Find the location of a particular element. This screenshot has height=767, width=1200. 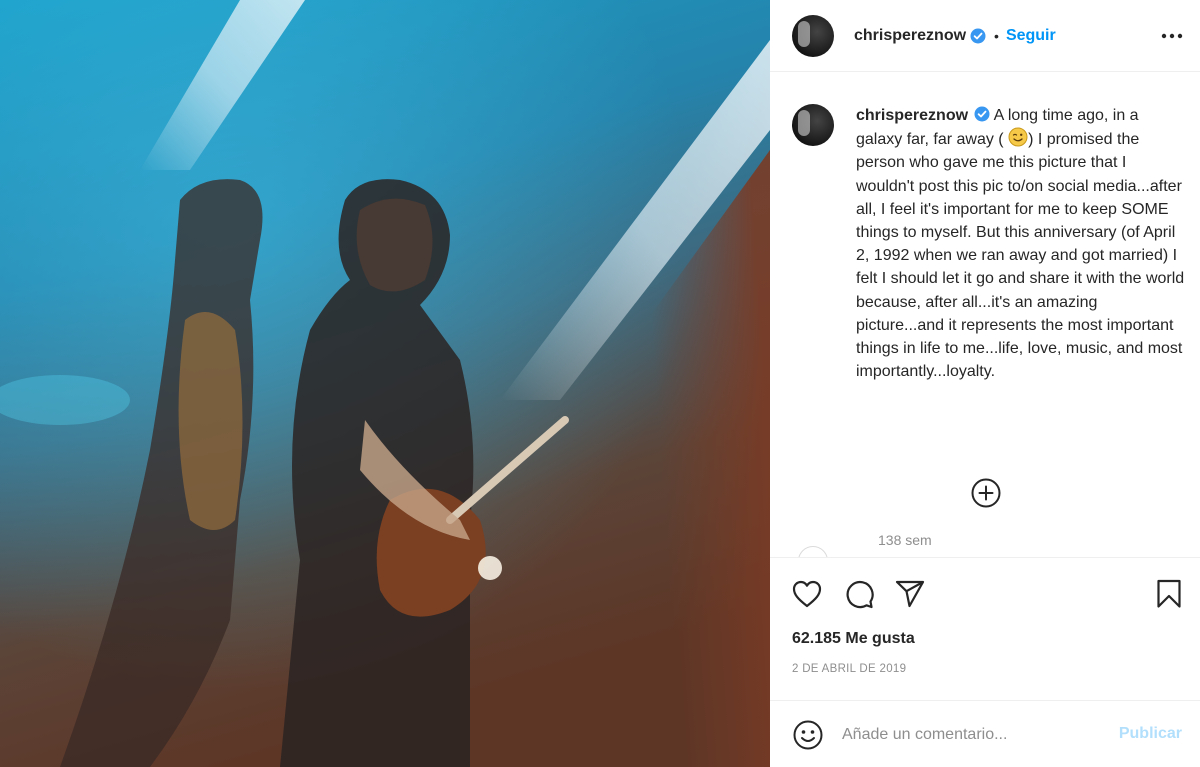

comment-button is located at coordinates (859, 594).